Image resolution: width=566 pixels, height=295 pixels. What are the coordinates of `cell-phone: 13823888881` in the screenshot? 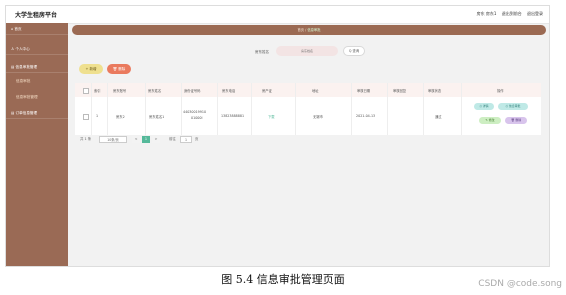 It's located at (233, 116).